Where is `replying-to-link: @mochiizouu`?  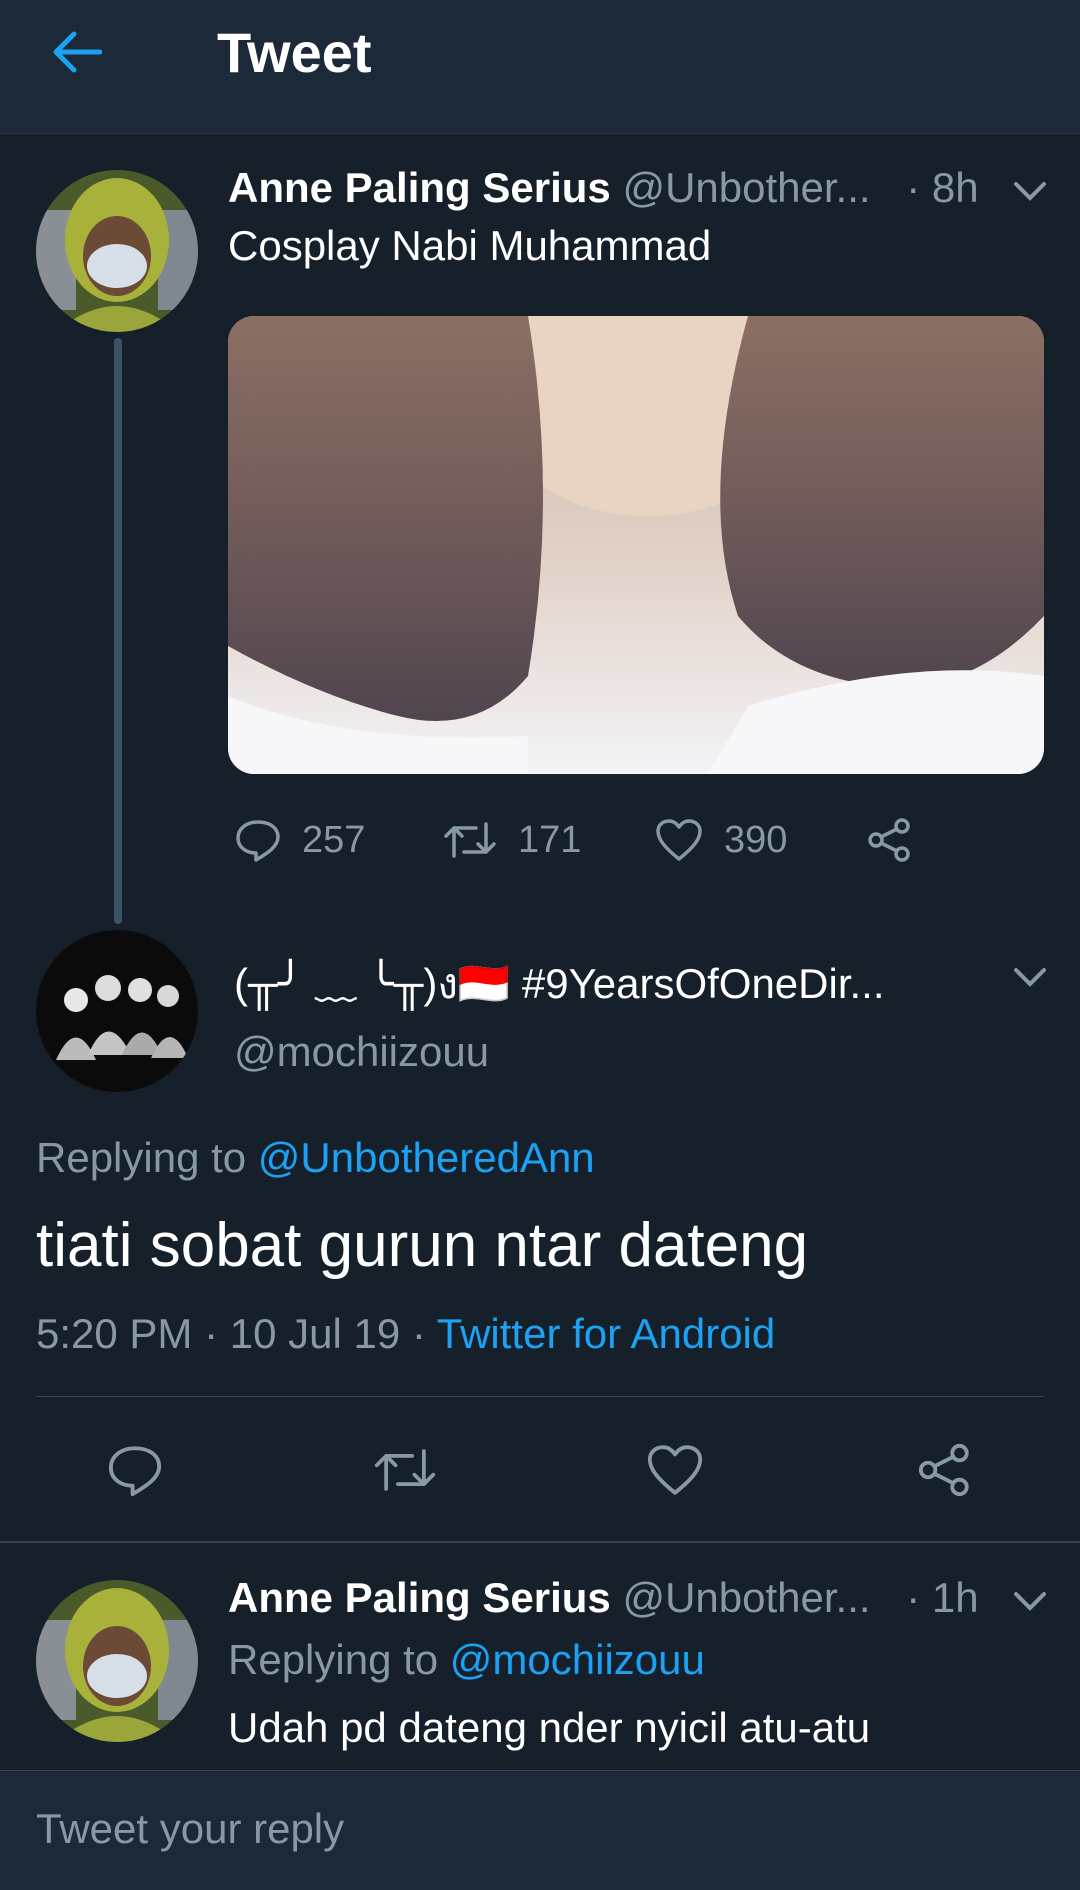 replying-to-link: @mochiizouu is located at coordinates (577, 1659).